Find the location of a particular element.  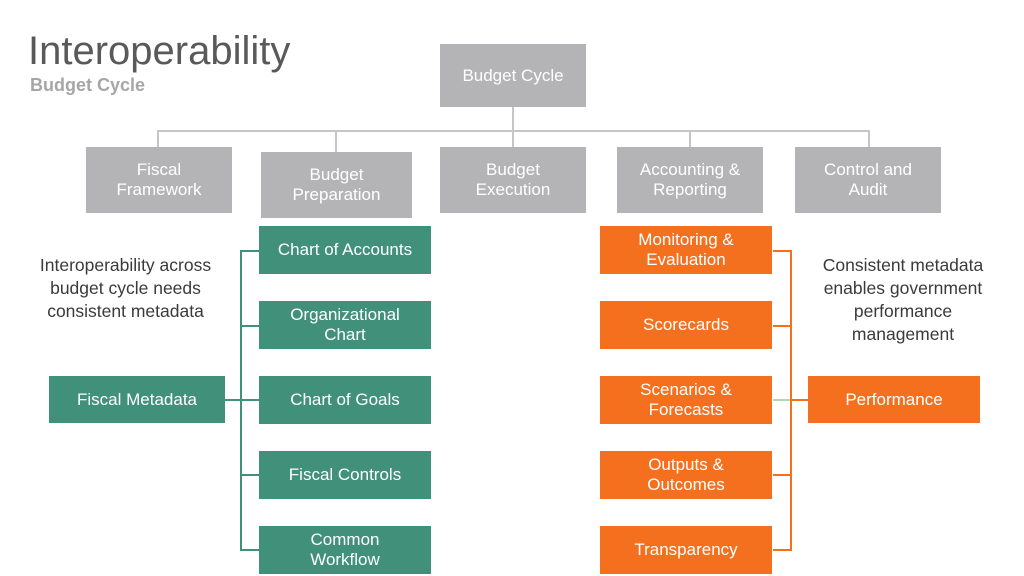

phase-node-accounting-reporting: Accounting & Reporting is located at coordinates (690, 180).